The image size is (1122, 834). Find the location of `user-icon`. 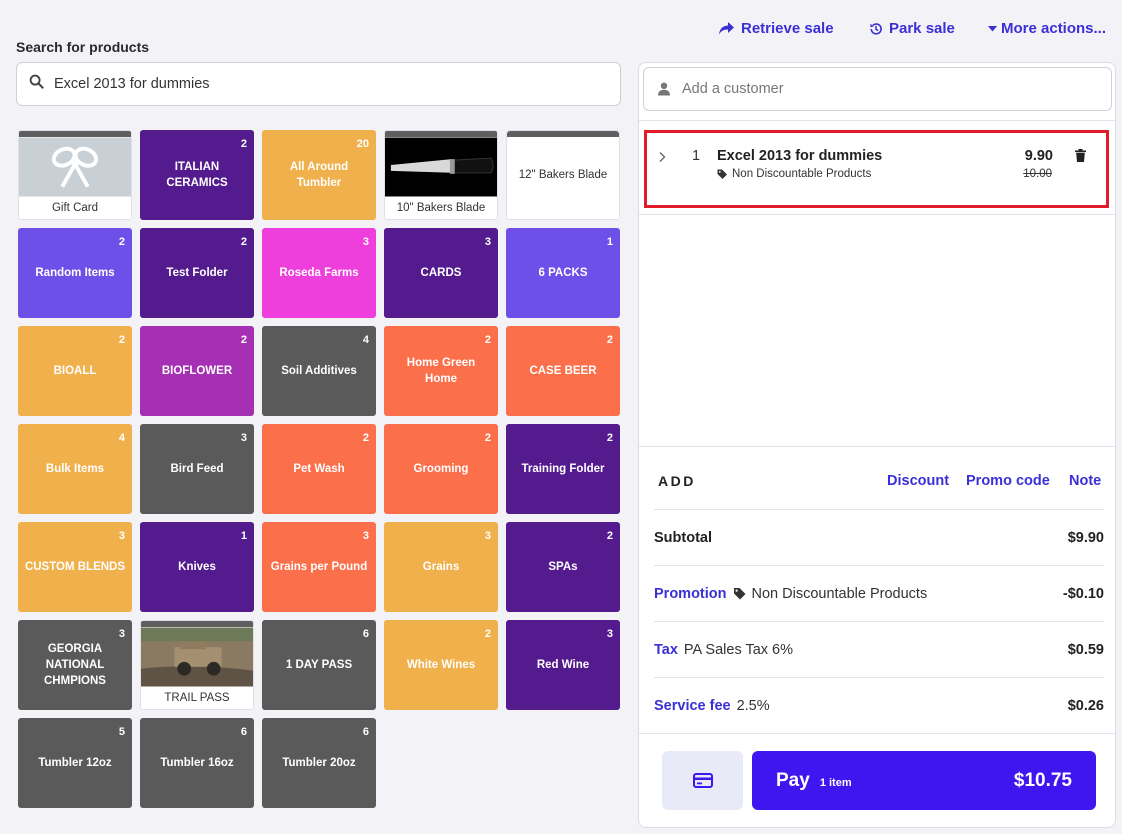

user-icon is located at coordinates (664, 89).